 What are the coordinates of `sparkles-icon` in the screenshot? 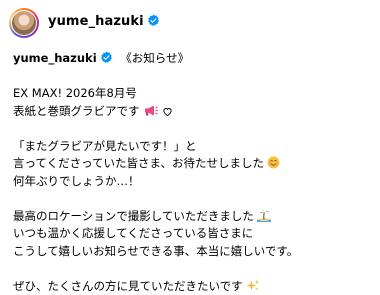 It's located at (253, 285).